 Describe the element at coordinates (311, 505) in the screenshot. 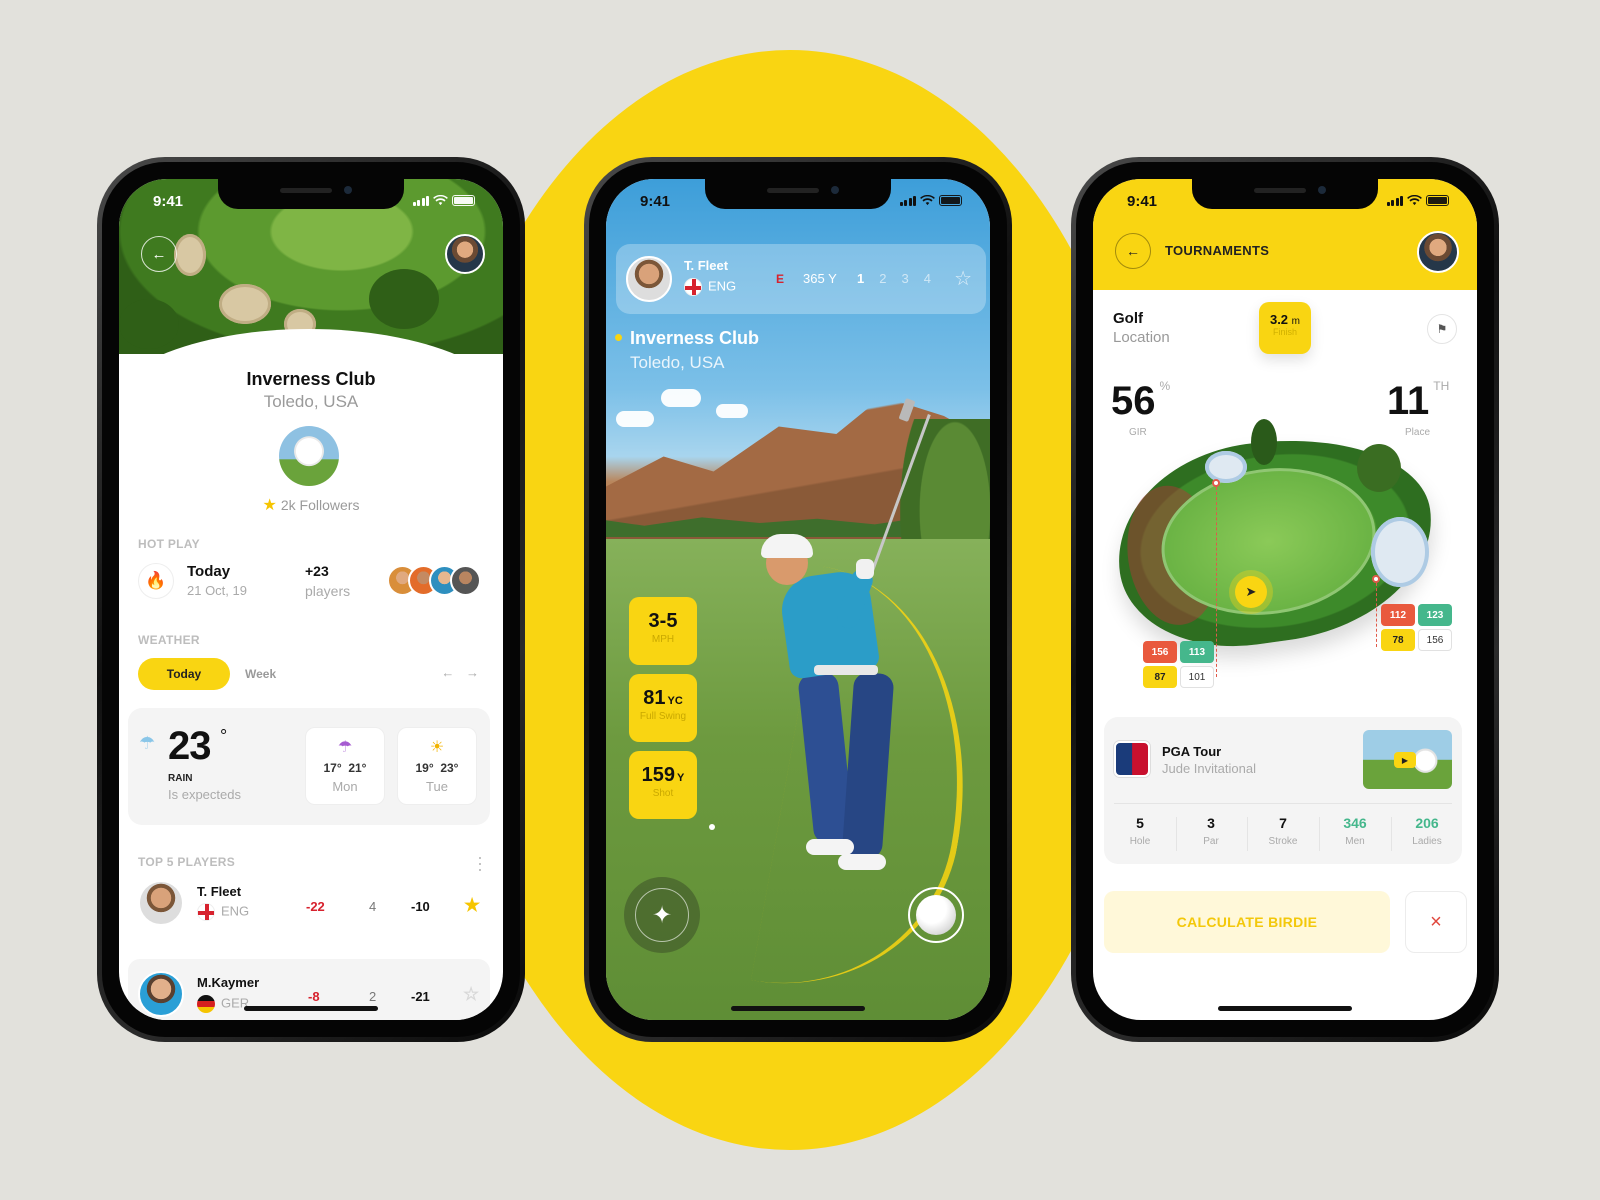

I see `followers-count: ★ 2k Followers` at that location.